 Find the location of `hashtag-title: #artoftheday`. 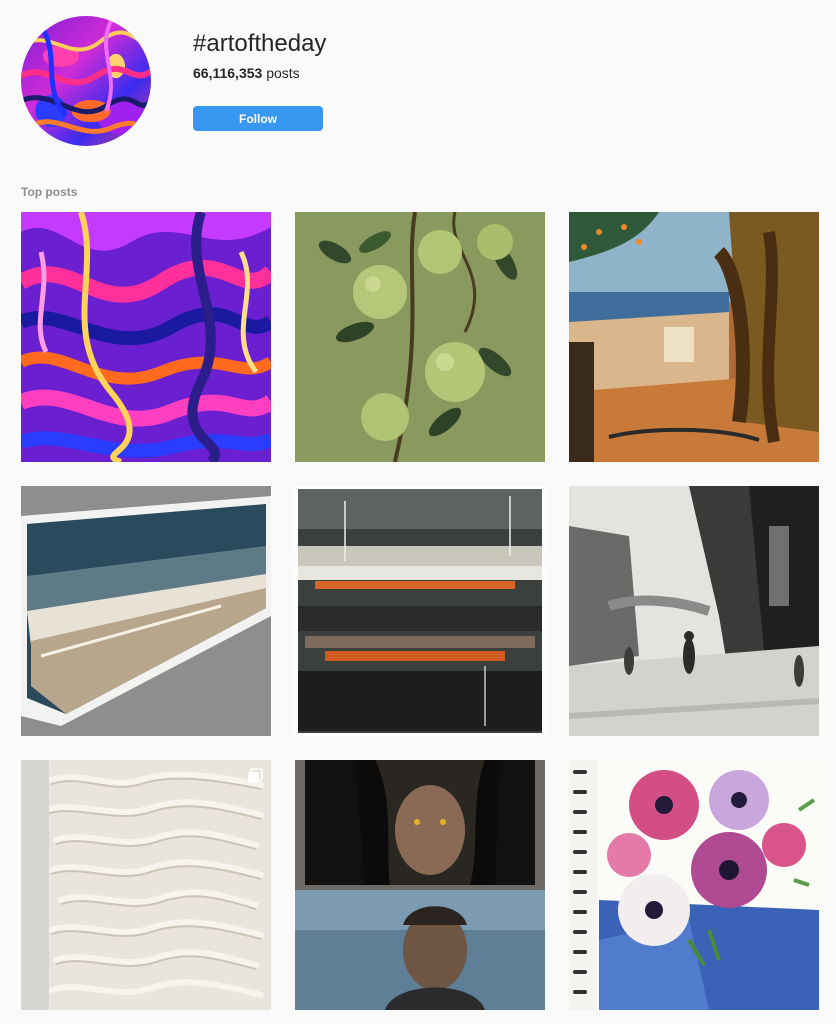

hashtag-title: #artoftheday is located at coordinates (260, 43).